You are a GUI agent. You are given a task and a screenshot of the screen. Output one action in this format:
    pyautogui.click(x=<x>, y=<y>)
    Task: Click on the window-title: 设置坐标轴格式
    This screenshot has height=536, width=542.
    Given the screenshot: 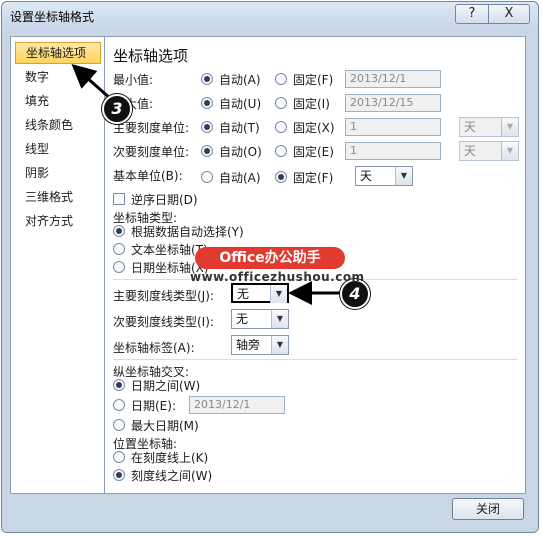 What is the action you would take?
    pyautogui.click(x=52, y=17)
    